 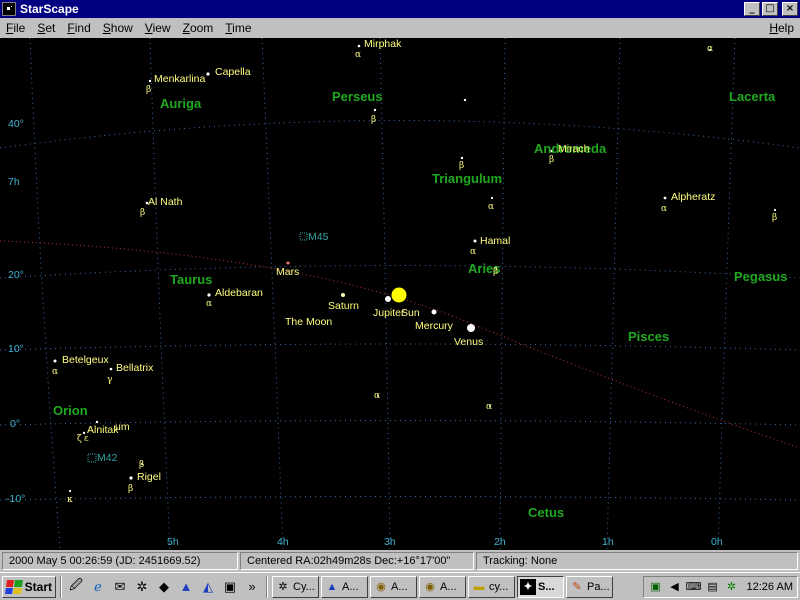 What do you see at coordinates (781, 28) in the screenshot?
I see `menu-help: Help` at bounding box center [781, 28].